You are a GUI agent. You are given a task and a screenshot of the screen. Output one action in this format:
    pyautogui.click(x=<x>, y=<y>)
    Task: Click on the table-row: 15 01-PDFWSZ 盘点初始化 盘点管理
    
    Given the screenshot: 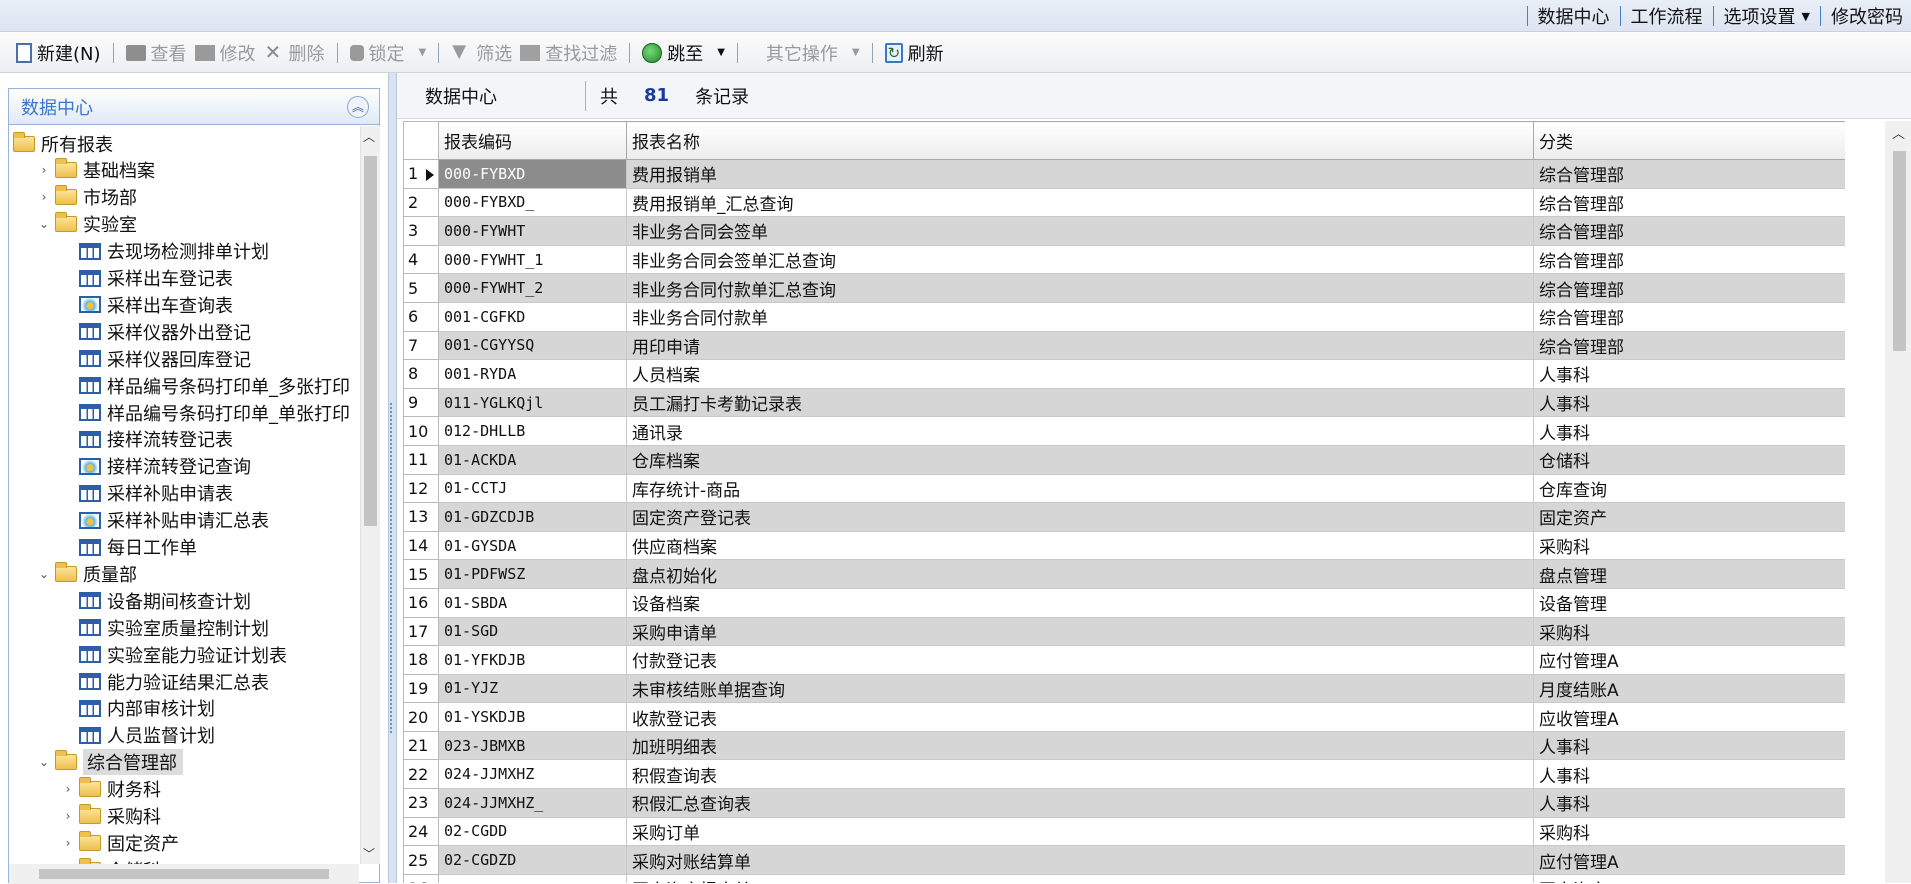 What is the action you would take?
    pyautogui.click(x=1124, y=574)
    